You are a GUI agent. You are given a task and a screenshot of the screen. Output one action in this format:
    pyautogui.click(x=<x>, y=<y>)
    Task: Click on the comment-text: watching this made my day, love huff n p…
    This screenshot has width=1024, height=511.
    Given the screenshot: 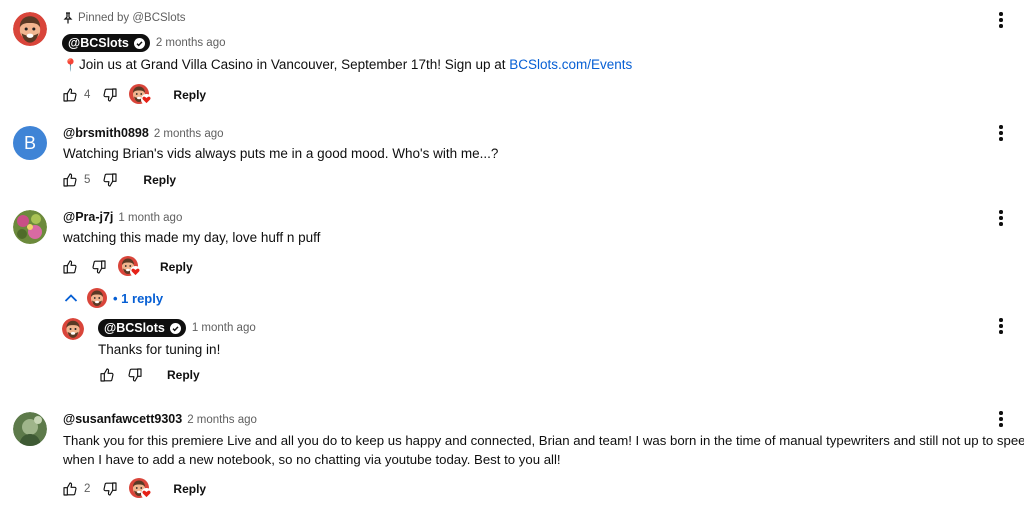 What is the action you would take?
    pyautogui.click(x=192, y=237)
    